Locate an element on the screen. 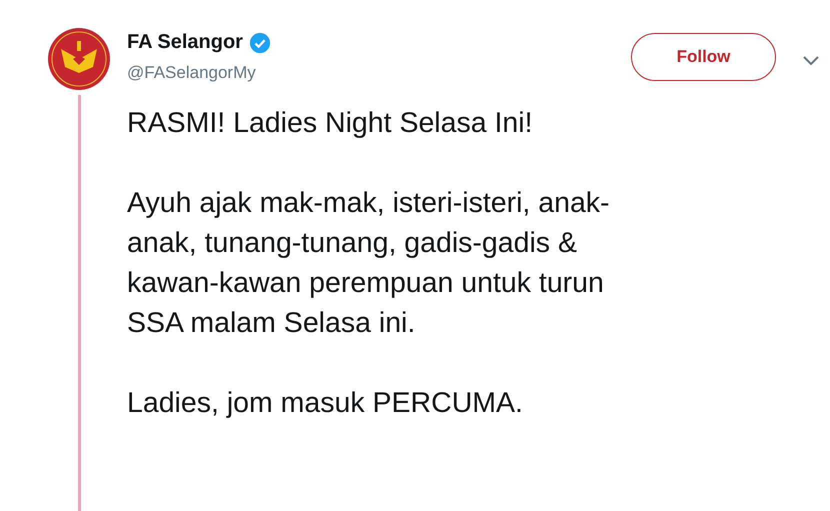 The image size is (830, 511). tweet-paragraph: RASMI! Ladies Night Selasa Ini! is located at coordinates (330, 123).